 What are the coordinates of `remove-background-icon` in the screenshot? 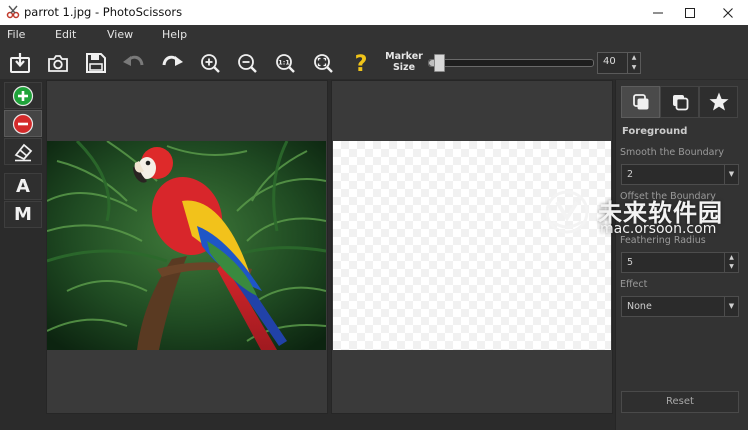 It's located at (23, 123).